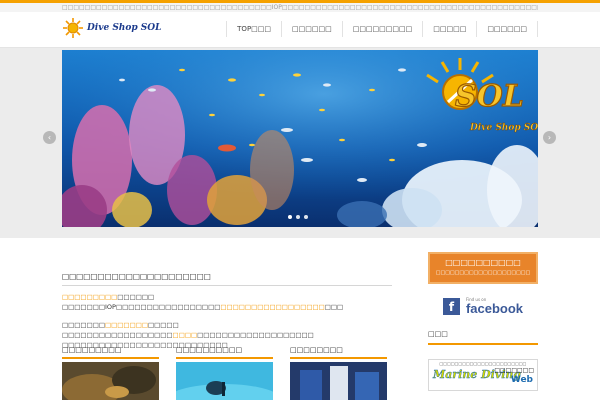 Image resolution: width=600 pixels, height=400 pixels. What do you see at coordinates (272, 307) in the screenshot?
I see `intro-highlight-2: □□□□□□□□□□□□□□□□□` at bounding box center [272, 307].